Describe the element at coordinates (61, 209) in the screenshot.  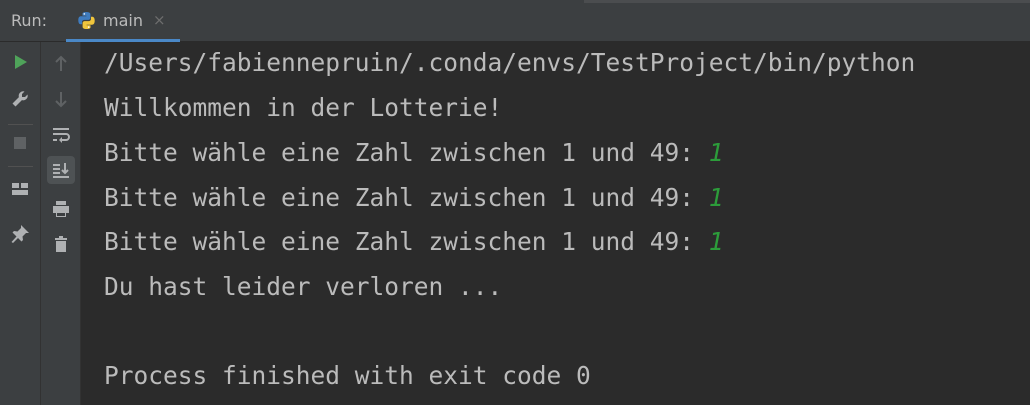
I see `print-icon` at that location.